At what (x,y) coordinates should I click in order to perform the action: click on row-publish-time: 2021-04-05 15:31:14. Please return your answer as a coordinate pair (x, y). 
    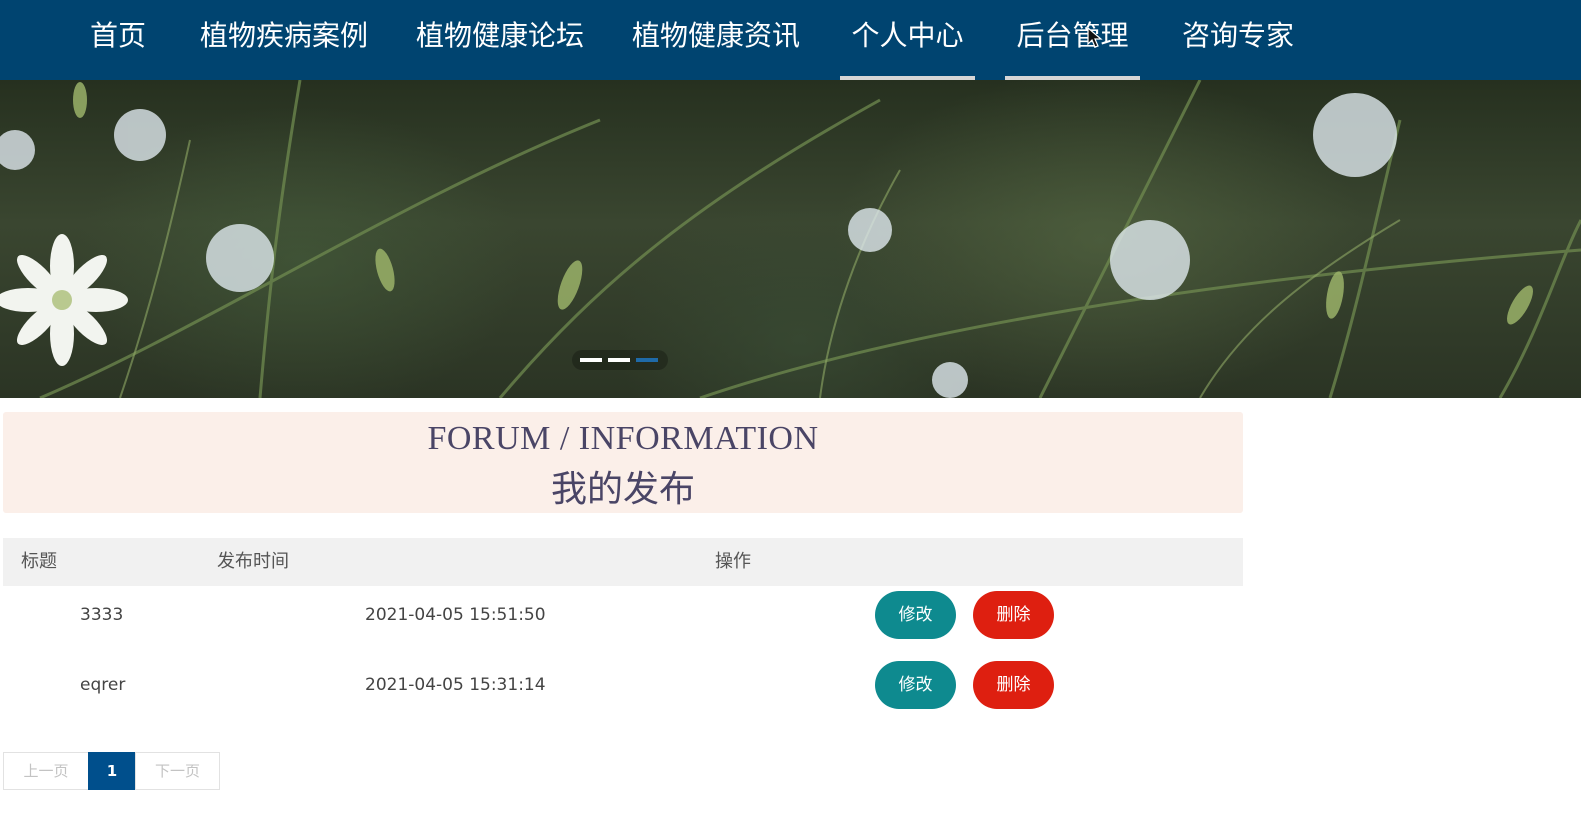
    Looking at the image, I should click on (455, 685).